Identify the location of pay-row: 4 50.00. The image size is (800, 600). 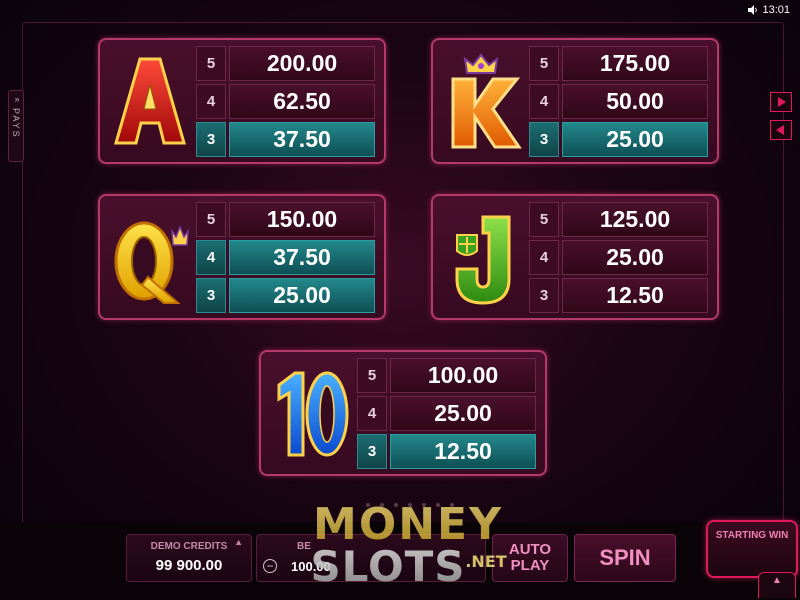
(618, 101).